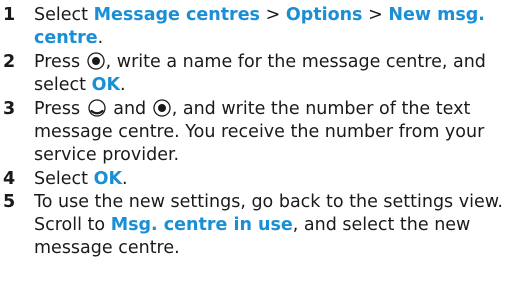 The width and height of the screenshot is (513, 294). I want to click on step-text: Select OK., so click(273, 179).